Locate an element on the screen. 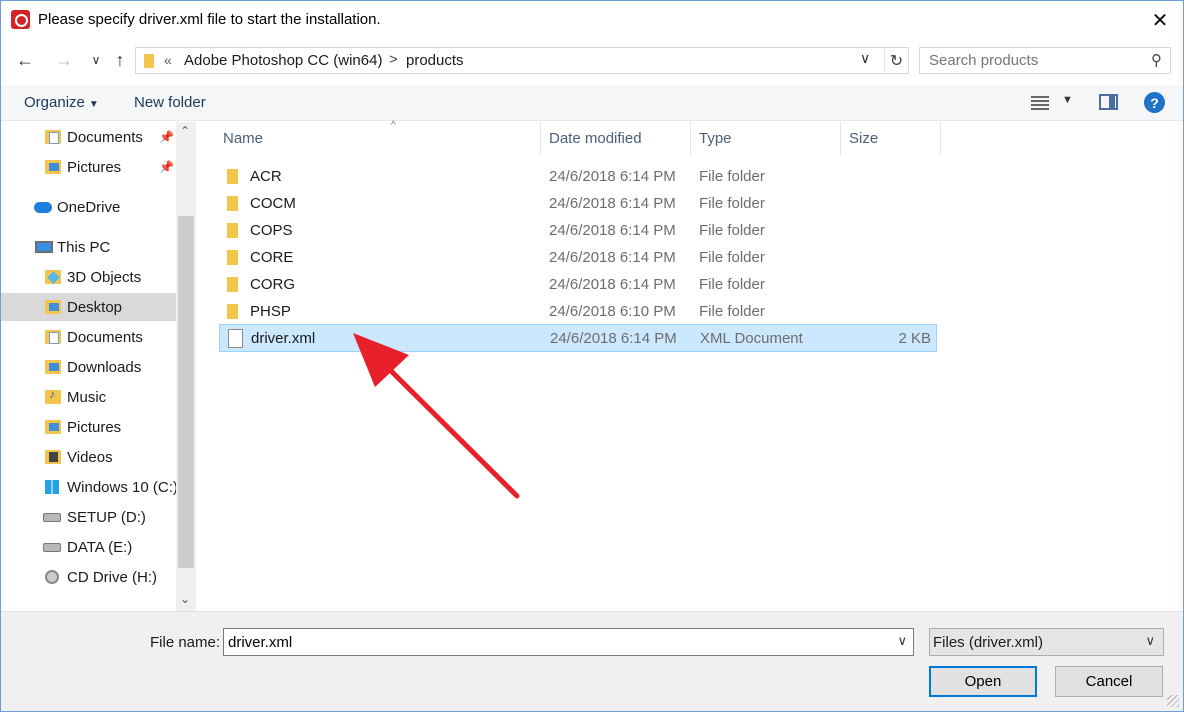 The height and width of the screenshot is (712, 1184). documents-folder-icon is located at coordinates (53, 137).